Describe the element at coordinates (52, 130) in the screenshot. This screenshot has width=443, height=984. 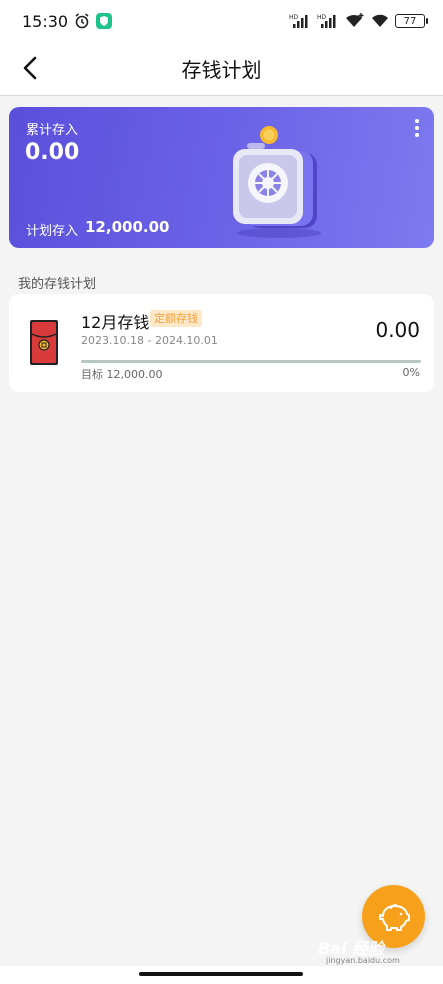
I see `accumulated-label: 累计存入` at that location.